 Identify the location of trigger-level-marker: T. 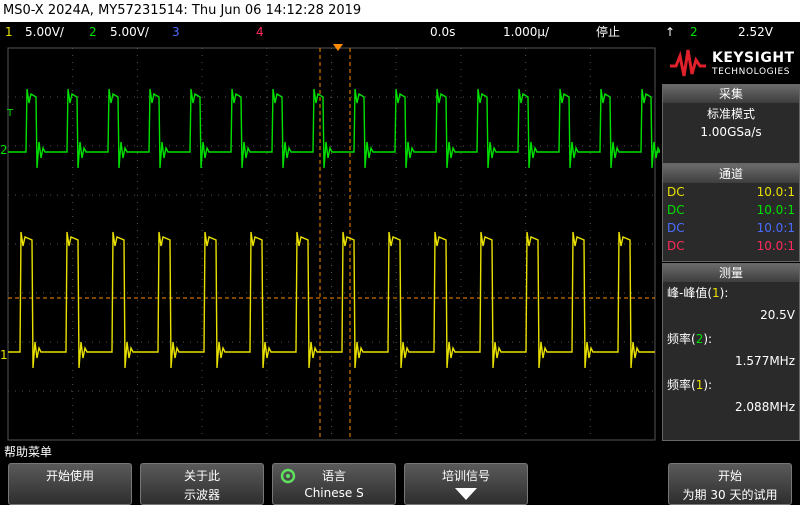
(10, 113).